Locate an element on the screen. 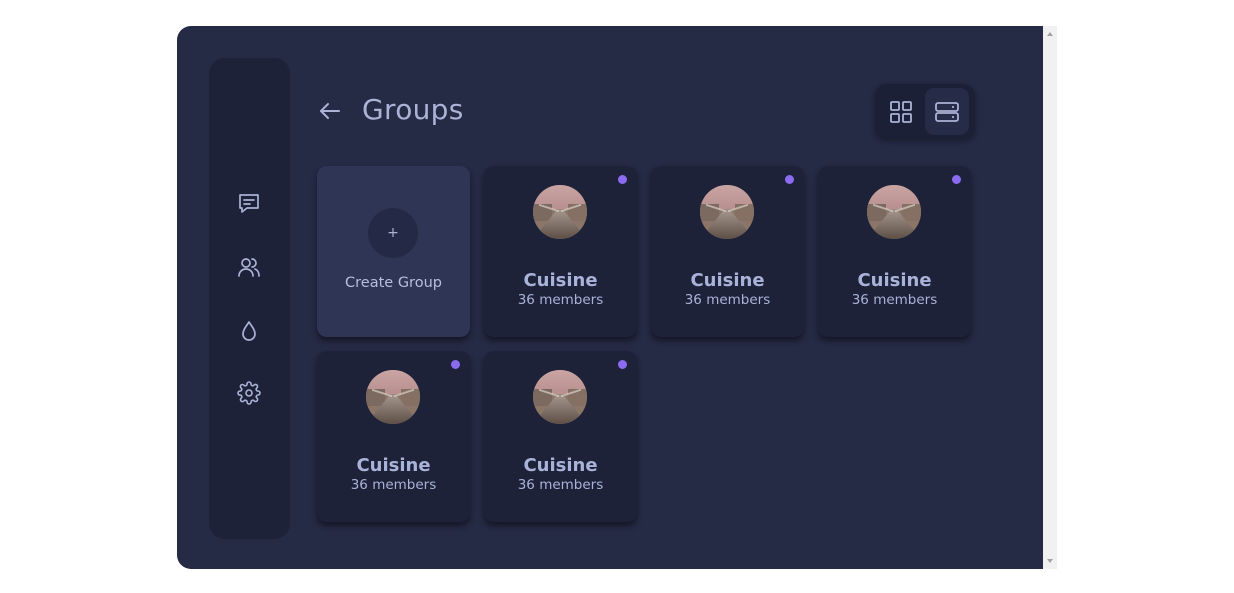 The width and height of the screenshot is (1234, 593). page-title: Groups is located at coordinates (413, 109).